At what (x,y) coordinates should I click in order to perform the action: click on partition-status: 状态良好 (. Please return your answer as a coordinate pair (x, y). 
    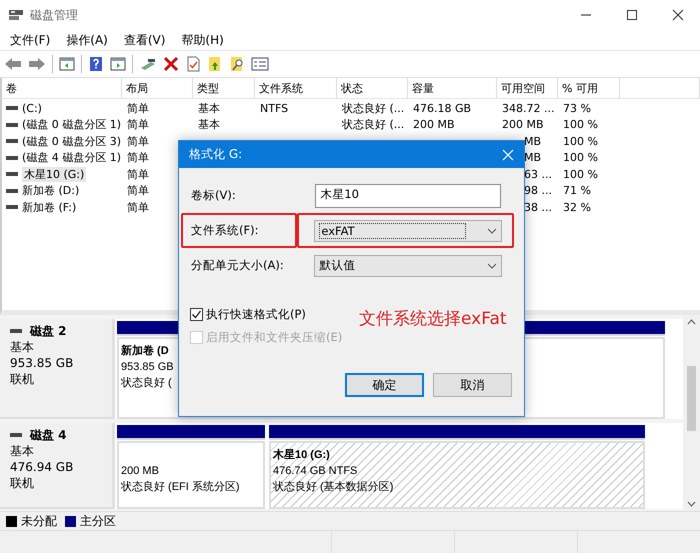
    Looking at the image, I should click on (146, 383).